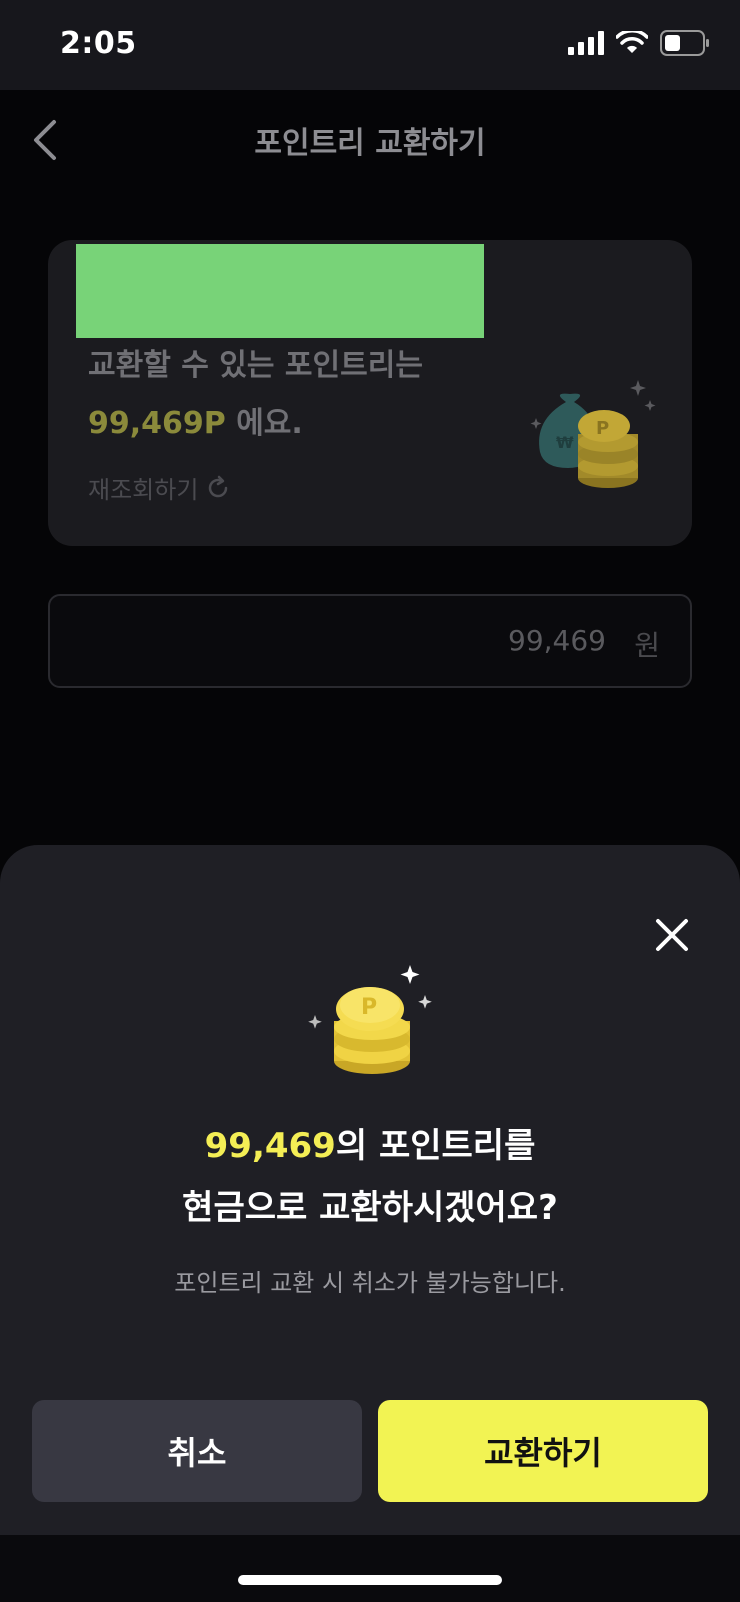 This screenshot has width=740, height=1602. What do you see at coordinates (98, 43) in the screenshot?
I see `status-time: 2:05` at bounding box center [98, 43].